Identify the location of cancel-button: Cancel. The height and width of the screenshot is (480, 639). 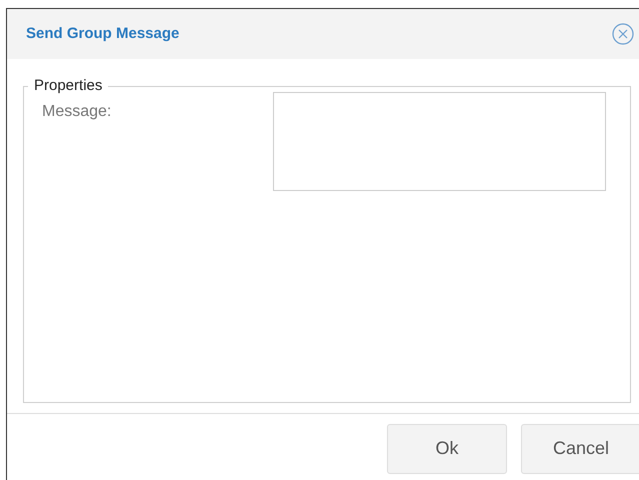
(580, 449).